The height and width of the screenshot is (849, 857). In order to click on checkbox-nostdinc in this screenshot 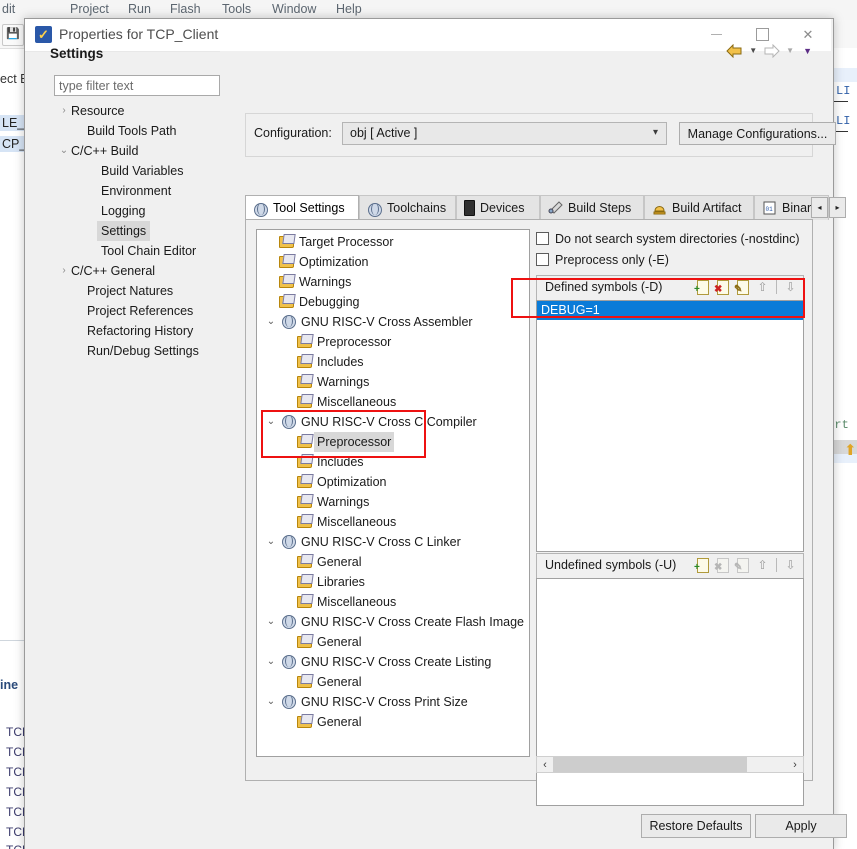, I will do `click(542, 238)`.